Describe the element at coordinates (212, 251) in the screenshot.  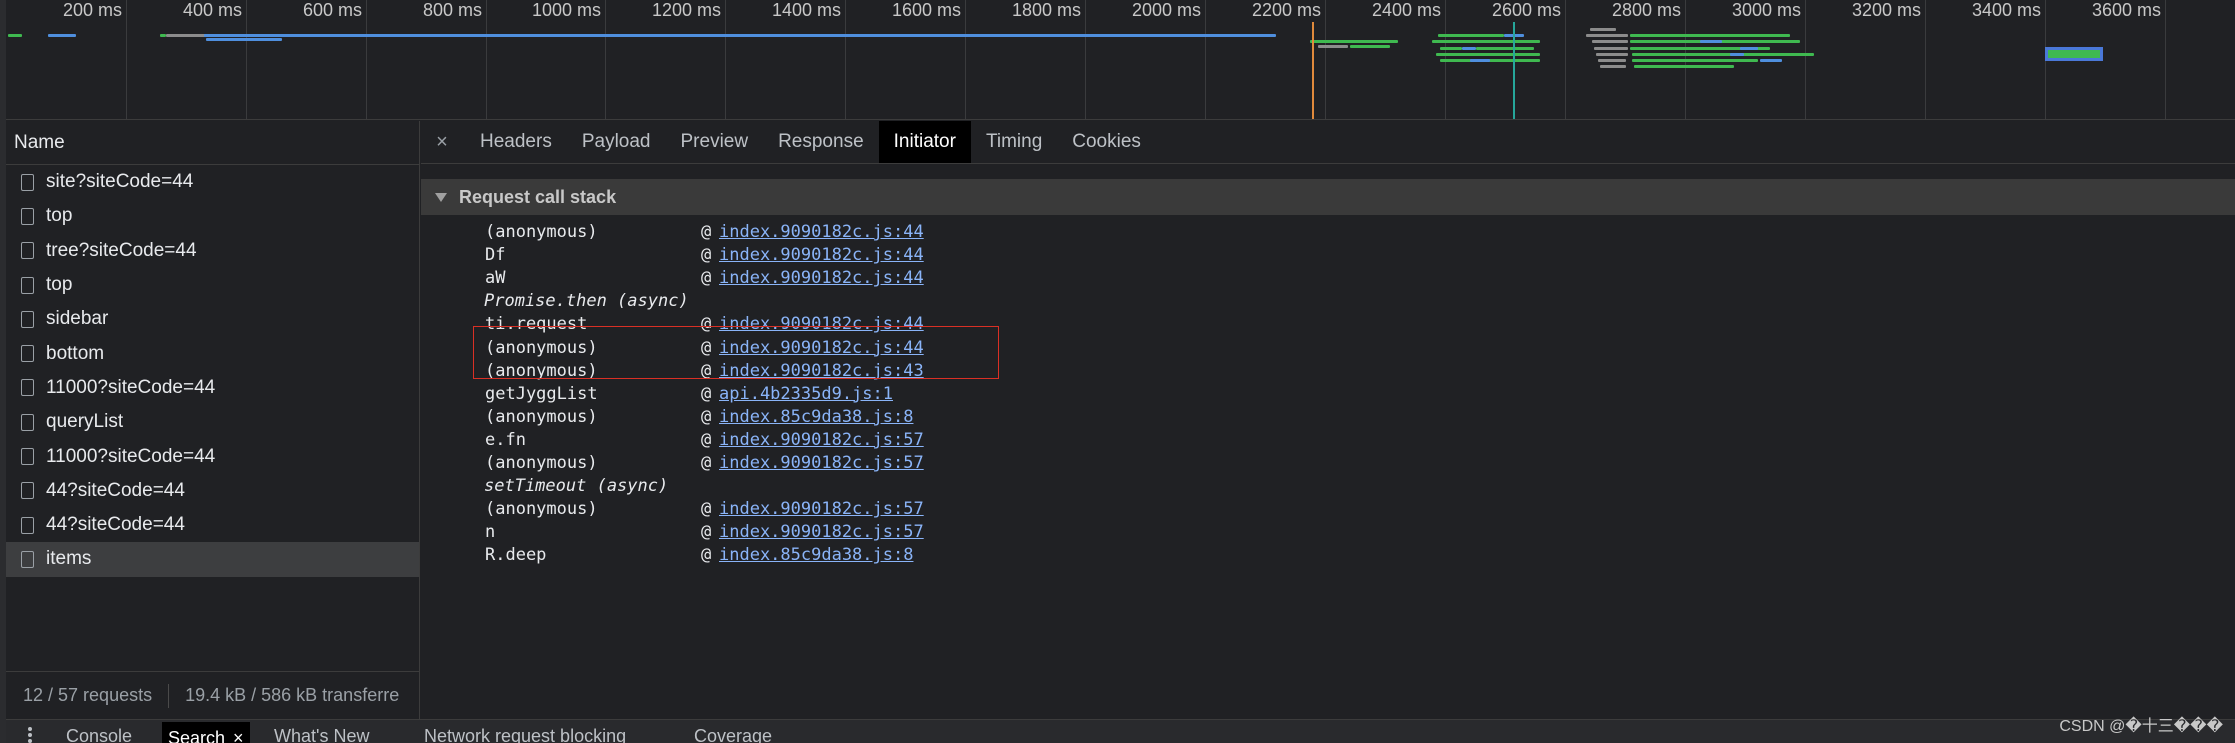
I see `request-row: tree?siteCode=44` at that location.